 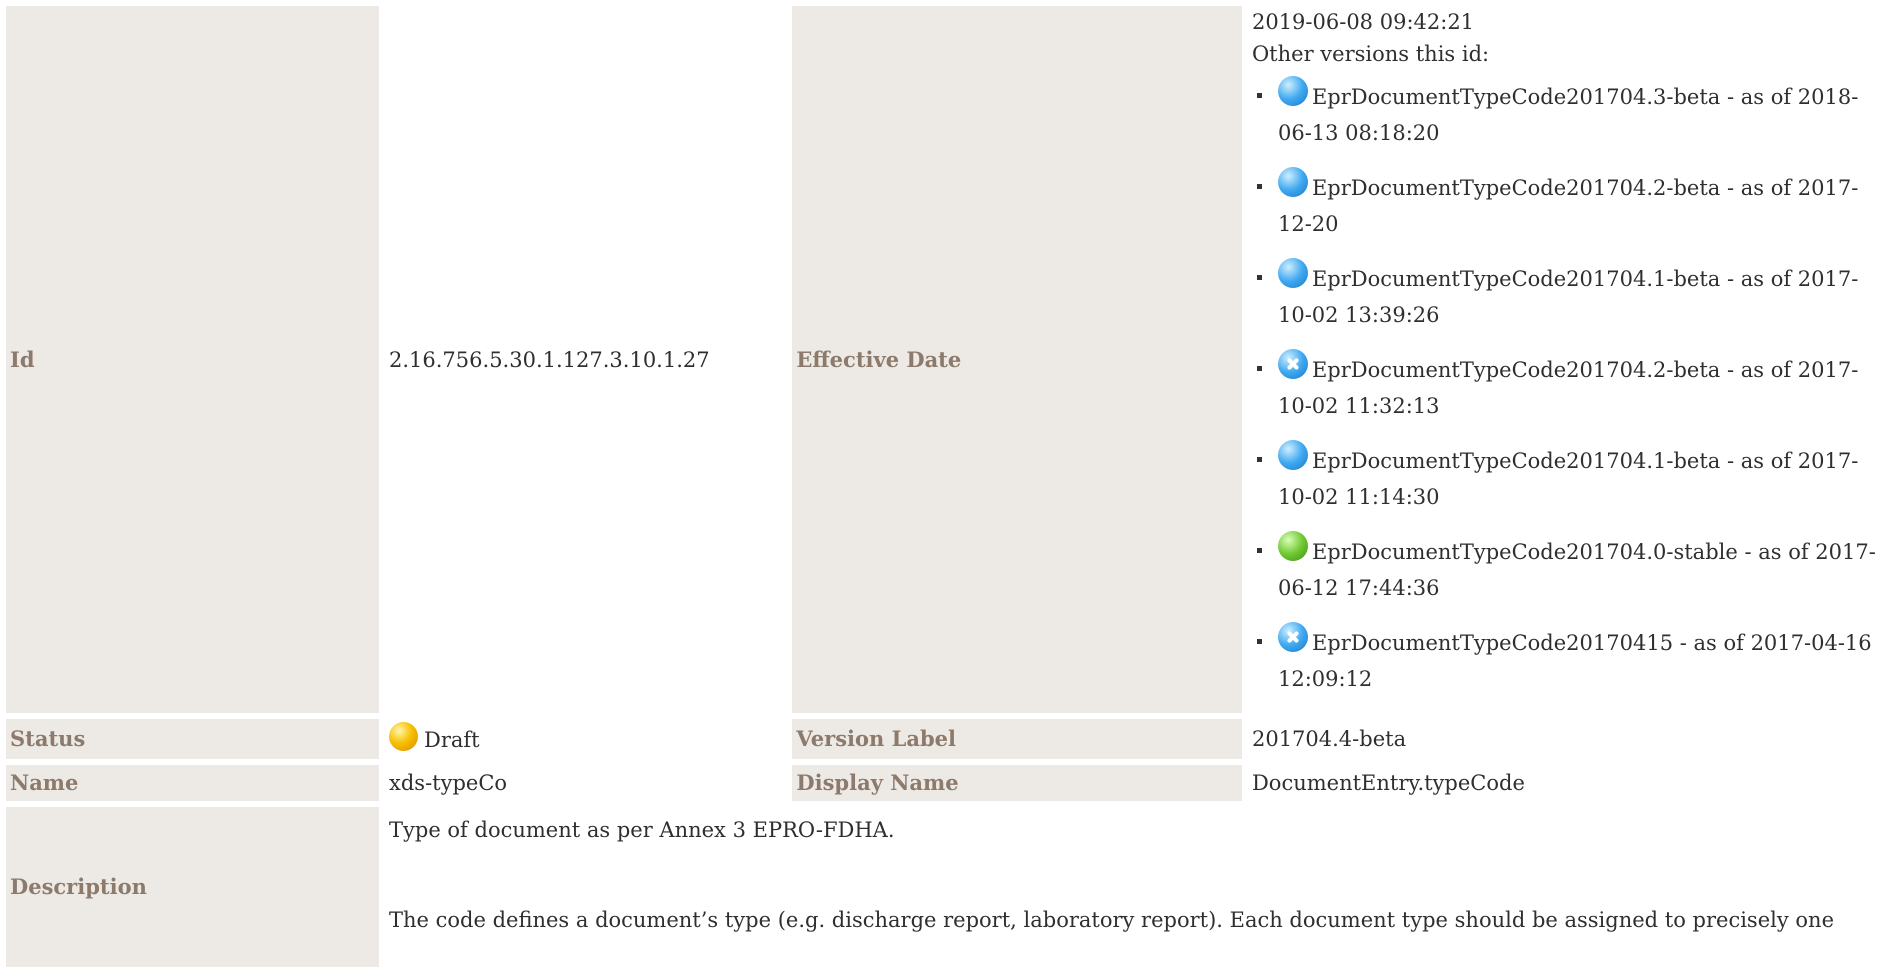 I want to click on yellow-ball-icon, so click(x=403, y=736).